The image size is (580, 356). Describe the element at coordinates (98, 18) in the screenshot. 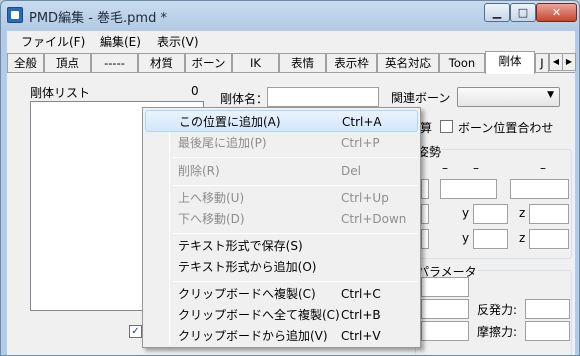

I see `window-title: PMD編集 - 巻毛.pmd *` at that location.